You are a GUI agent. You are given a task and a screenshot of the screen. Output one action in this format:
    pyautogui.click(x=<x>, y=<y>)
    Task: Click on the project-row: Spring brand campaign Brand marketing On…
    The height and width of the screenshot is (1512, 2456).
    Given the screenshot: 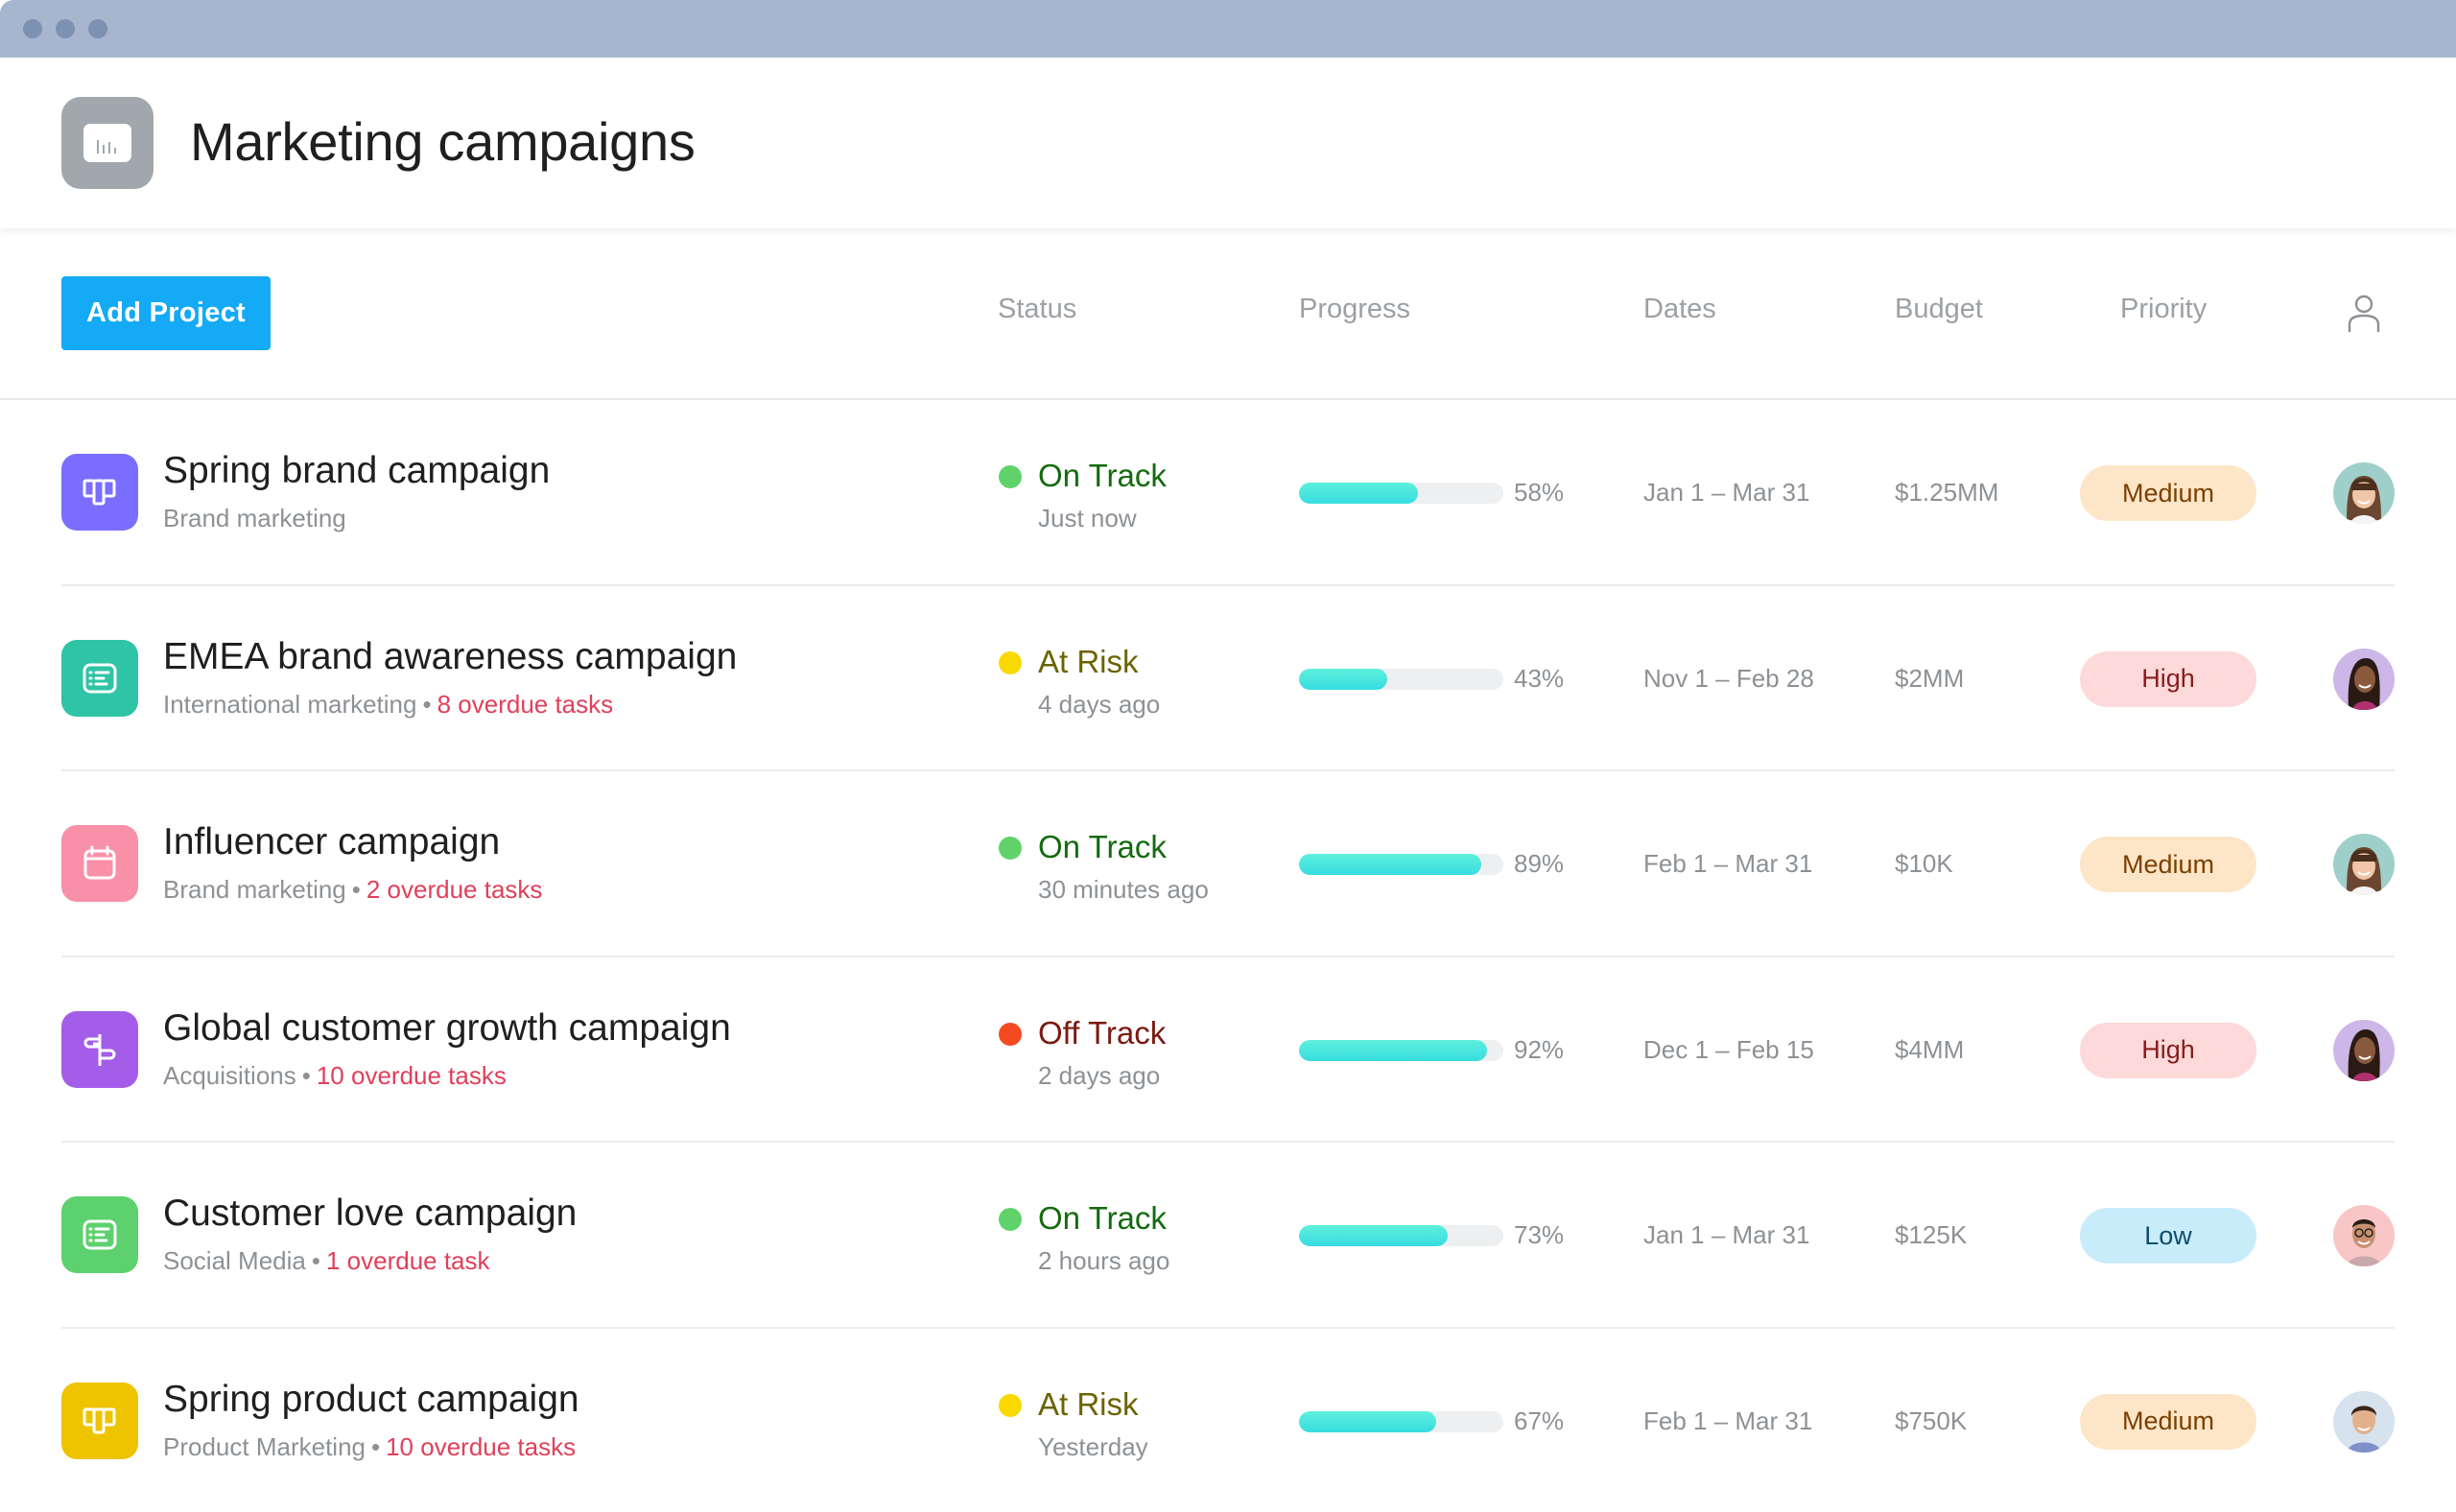 What is the action you would take?
    pyautogui.click(x=1228, y=493)
    